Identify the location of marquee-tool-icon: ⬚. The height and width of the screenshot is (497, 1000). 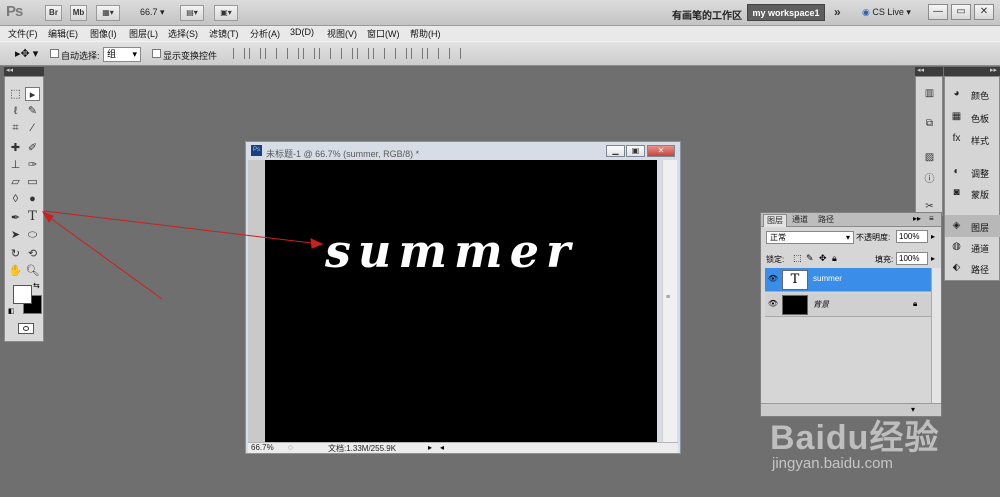
(15, 94).